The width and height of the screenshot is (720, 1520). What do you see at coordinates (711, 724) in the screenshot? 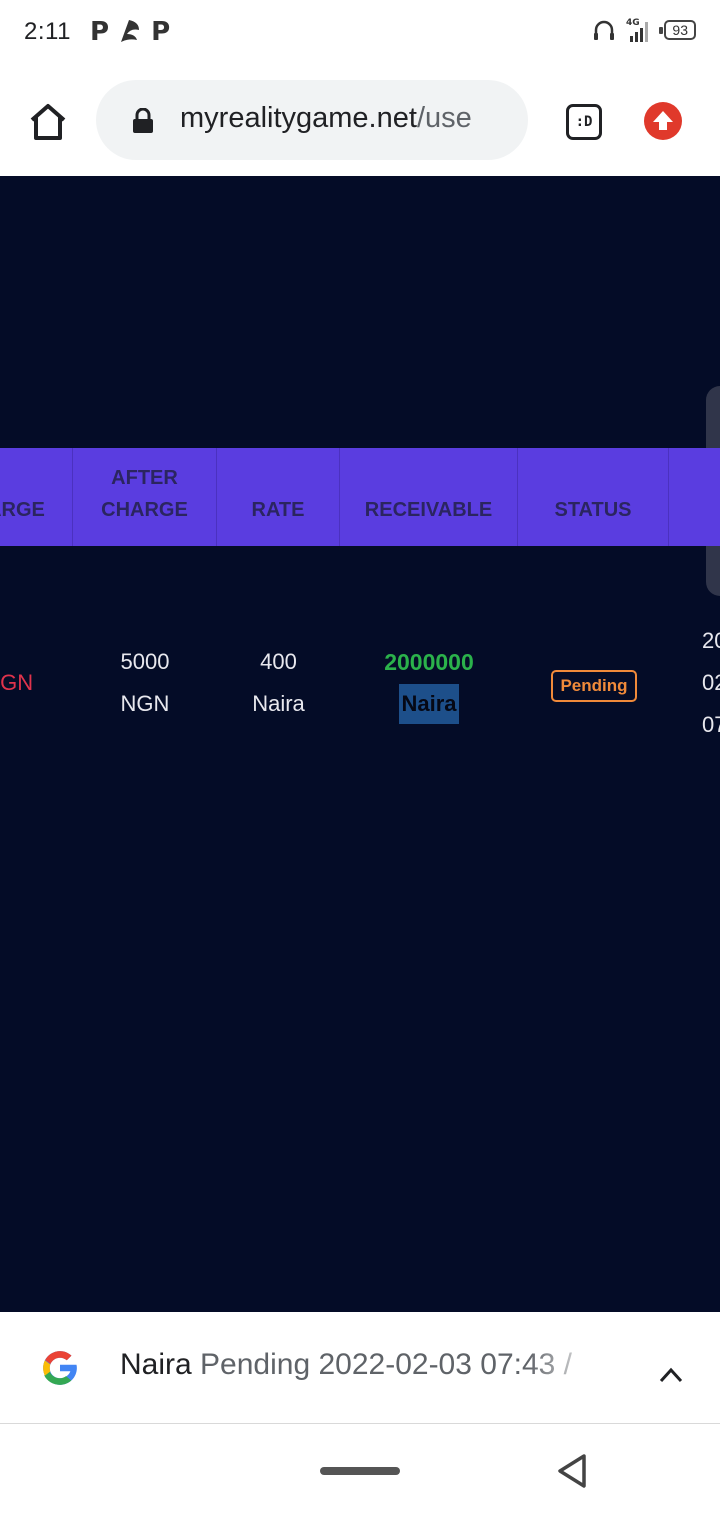
I see `date-part-3: 07` at bounding box center [711, 724].